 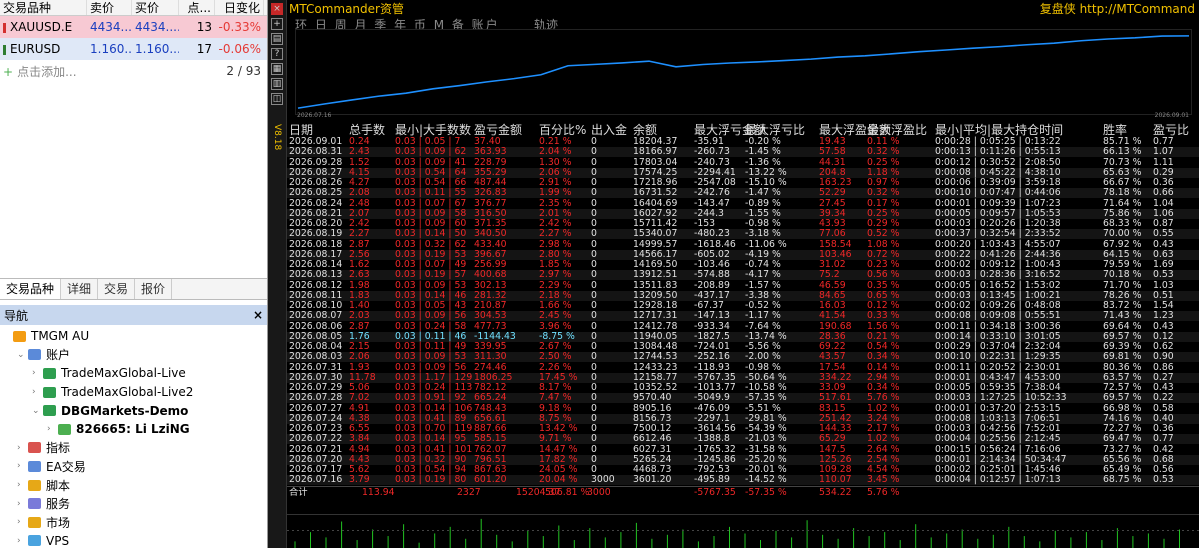 What do you see at coordinates (1163, 408) in the screenshot?
I see `table-cell: 0.58` at bounding box center [1163, 408].